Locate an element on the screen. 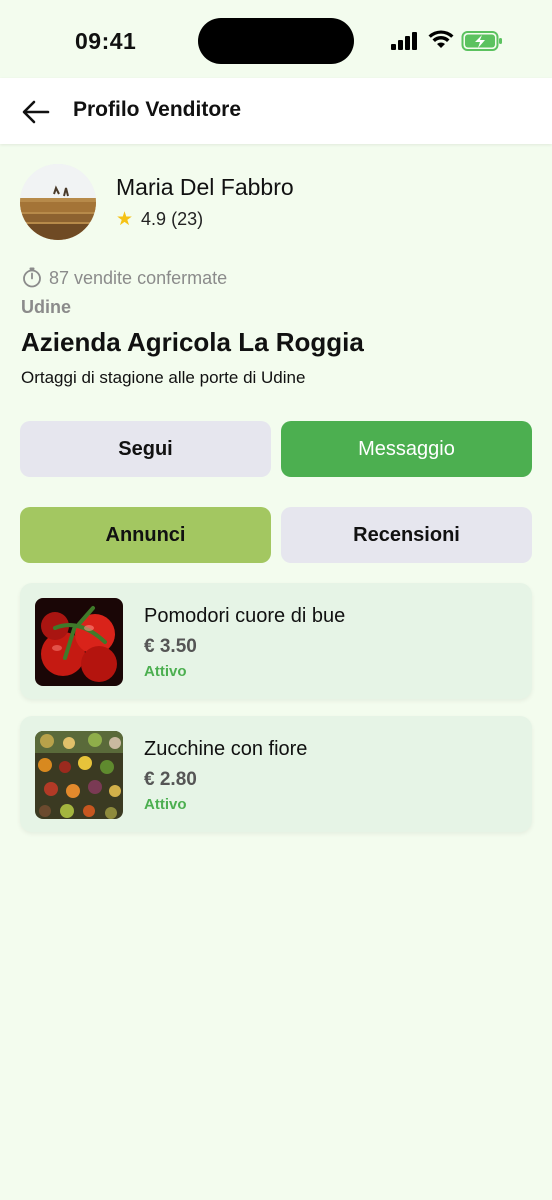 This screenshot has height=1200, width=552. status-bar: 09:41 is located at coordinates (276, 40).